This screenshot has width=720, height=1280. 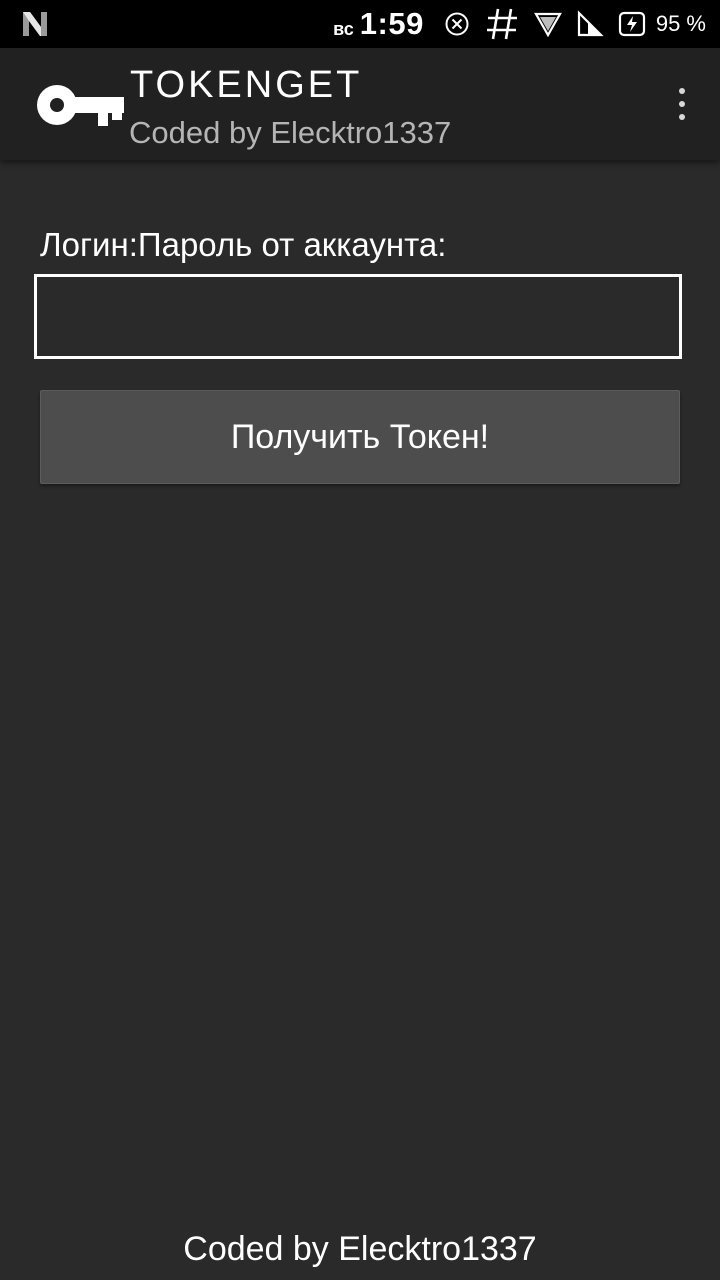 I want to click on wifi-icon, so click(x=547, y=25).